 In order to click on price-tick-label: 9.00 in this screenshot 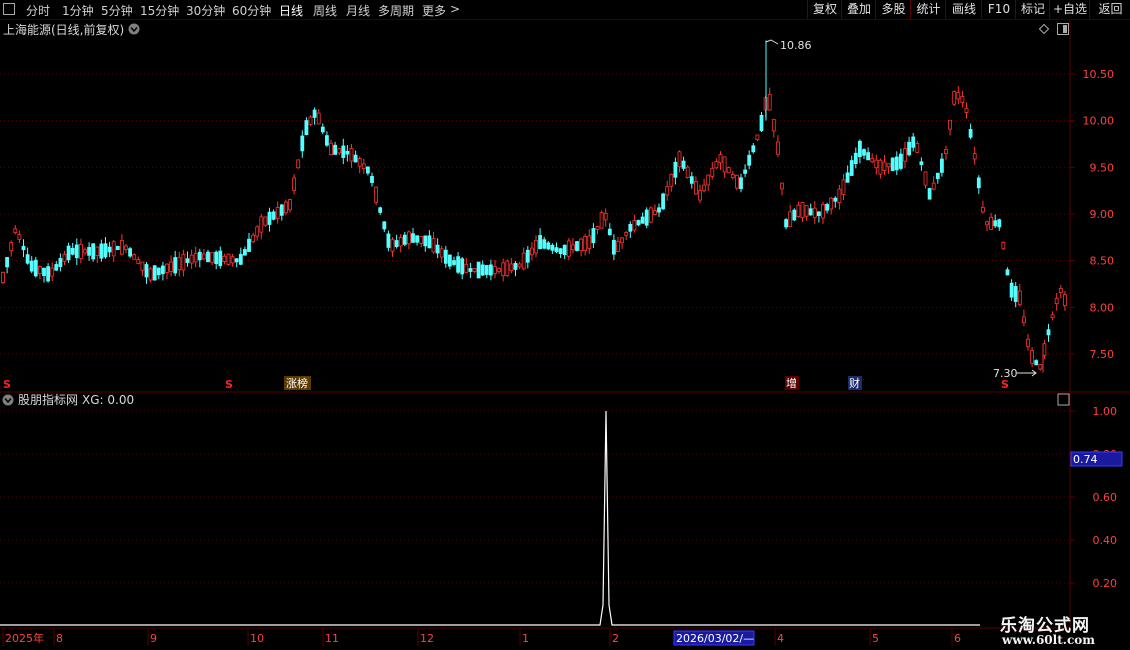, I will do `click(1102, 214)`.